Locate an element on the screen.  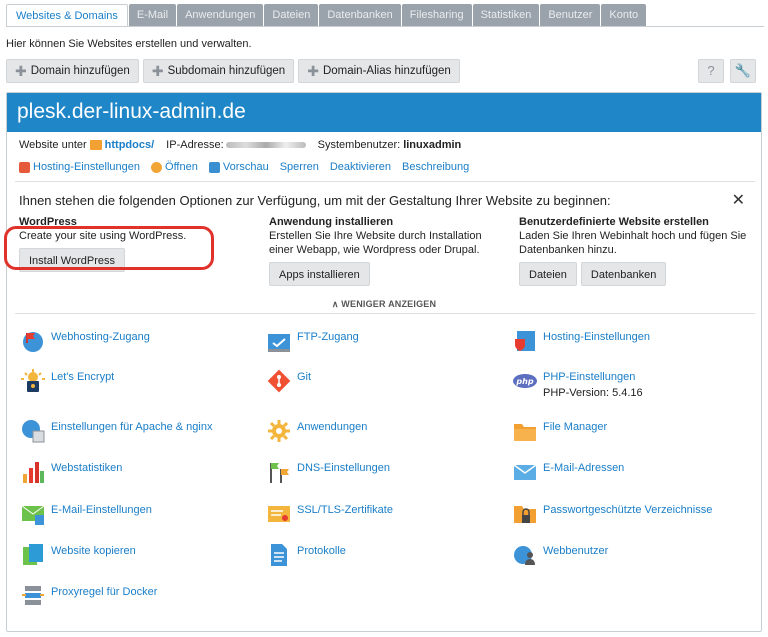
email-item: E-Mail-Adressen is located at coordinates (568, 472).